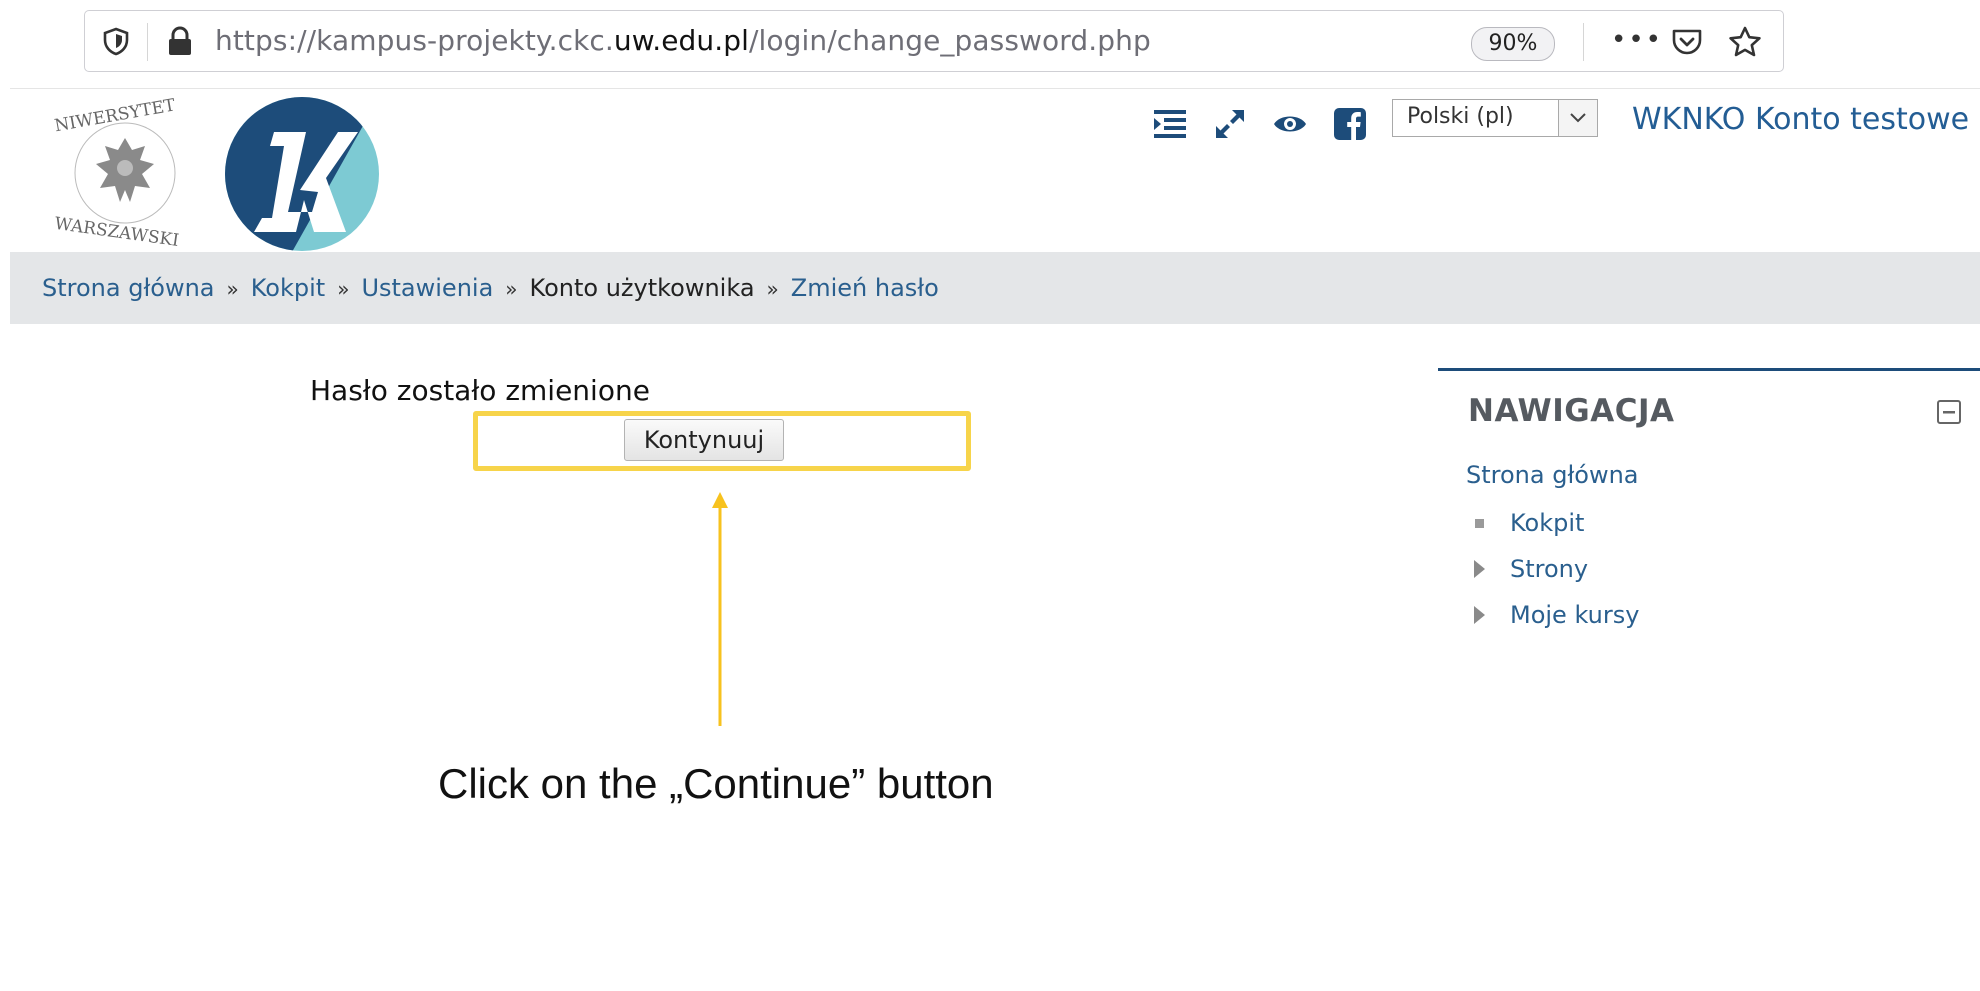 This screenshot has width=1980, height=991. I want to click on tracking-protection-shield-icon, so click(116, 41).